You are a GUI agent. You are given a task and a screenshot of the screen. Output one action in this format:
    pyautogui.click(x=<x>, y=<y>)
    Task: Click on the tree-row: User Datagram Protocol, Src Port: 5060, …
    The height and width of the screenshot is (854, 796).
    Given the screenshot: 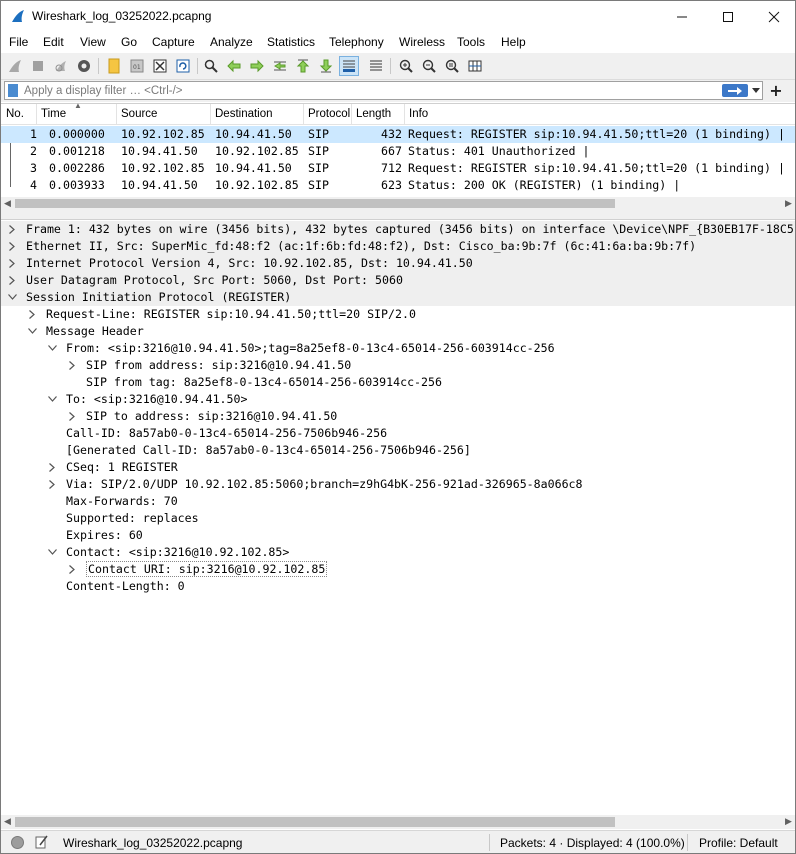 What is the action you would take?
    pyautogui.click(x=398, y=280)
    